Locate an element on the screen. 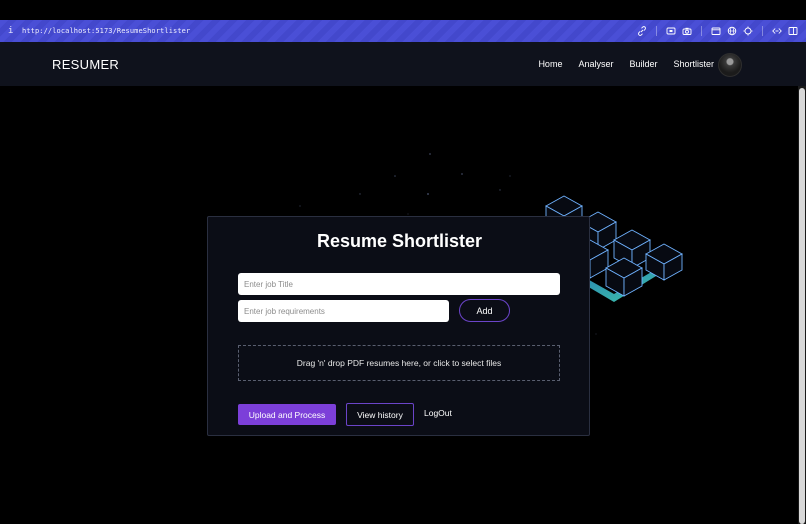  url-text: http://localhost:5173/ResumeShortlister is located at coordinates (106, 31).